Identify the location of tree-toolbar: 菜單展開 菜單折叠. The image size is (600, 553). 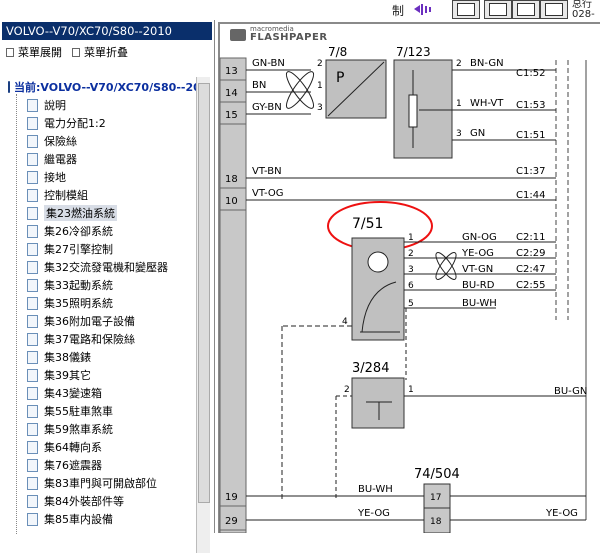
(107, 52).